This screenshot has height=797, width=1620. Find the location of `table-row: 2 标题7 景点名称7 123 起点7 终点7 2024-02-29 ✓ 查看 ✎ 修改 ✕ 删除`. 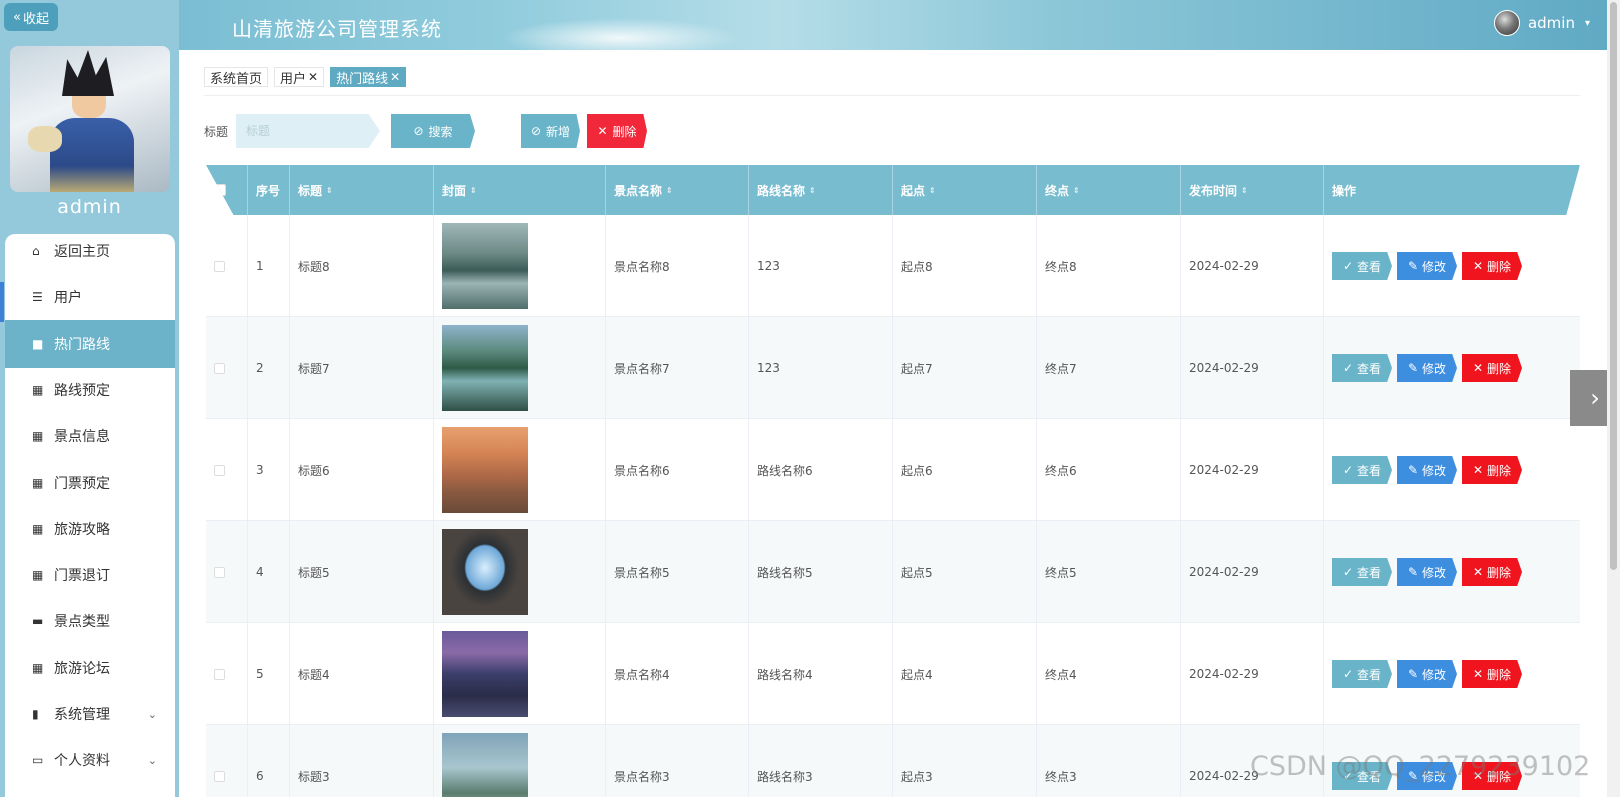

table-row: 2 标题7 景点名称7 123 起点7 终点7 2024-02-29 ✓ 查看 ✎ 修改 ✕ 删除 is located at coordinates (893, 368).